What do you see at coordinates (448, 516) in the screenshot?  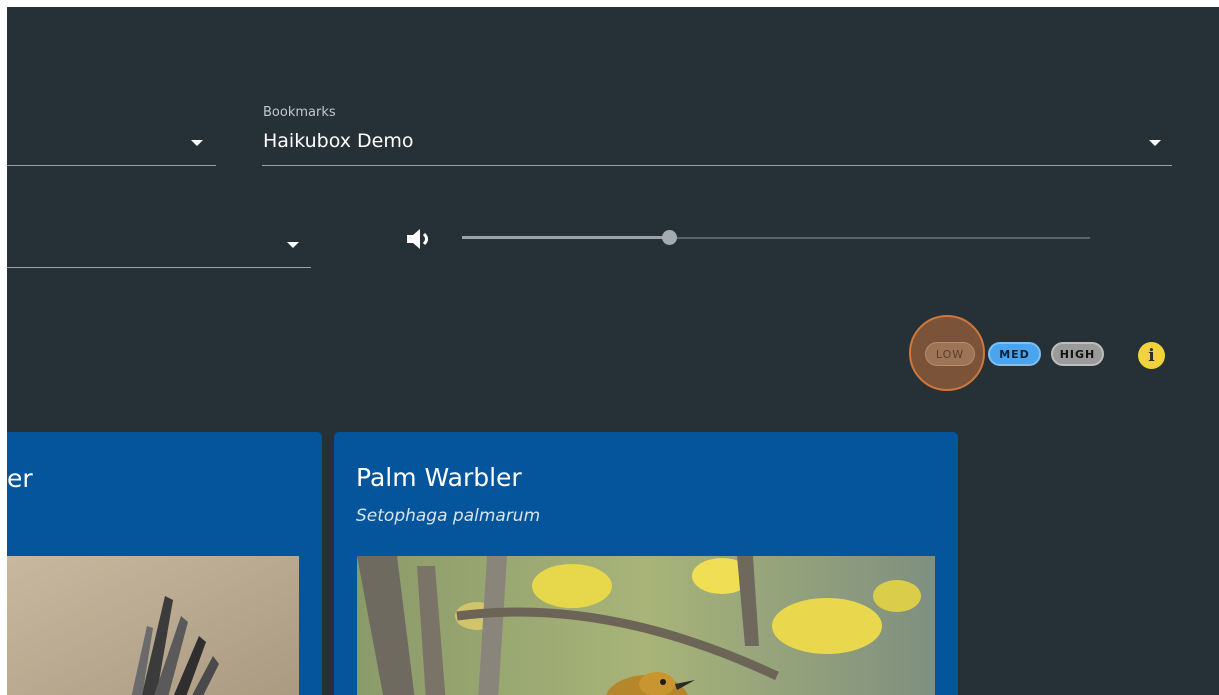 I see `card-scientific-name: Setophaga palmarum` at bounding box center [448, 516].